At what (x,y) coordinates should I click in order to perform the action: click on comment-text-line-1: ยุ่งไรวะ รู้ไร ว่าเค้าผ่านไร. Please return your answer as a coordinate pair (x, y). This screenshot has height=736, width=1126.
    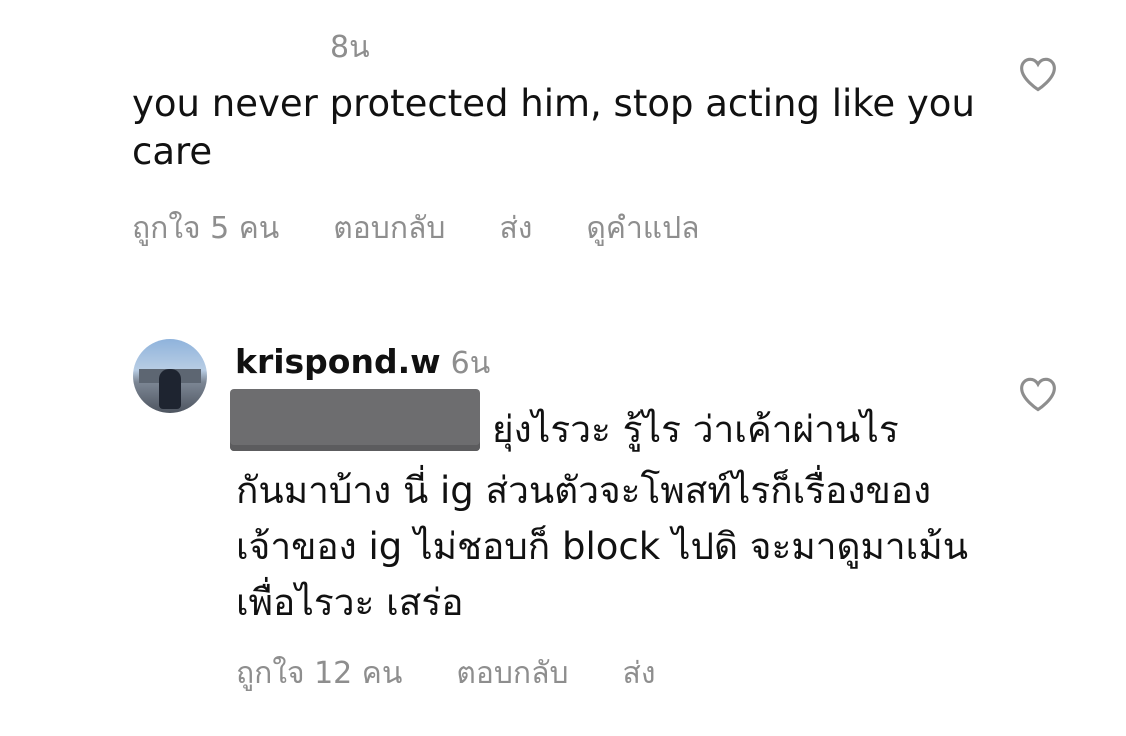
    Looking at the image, I should click on (695, 429).